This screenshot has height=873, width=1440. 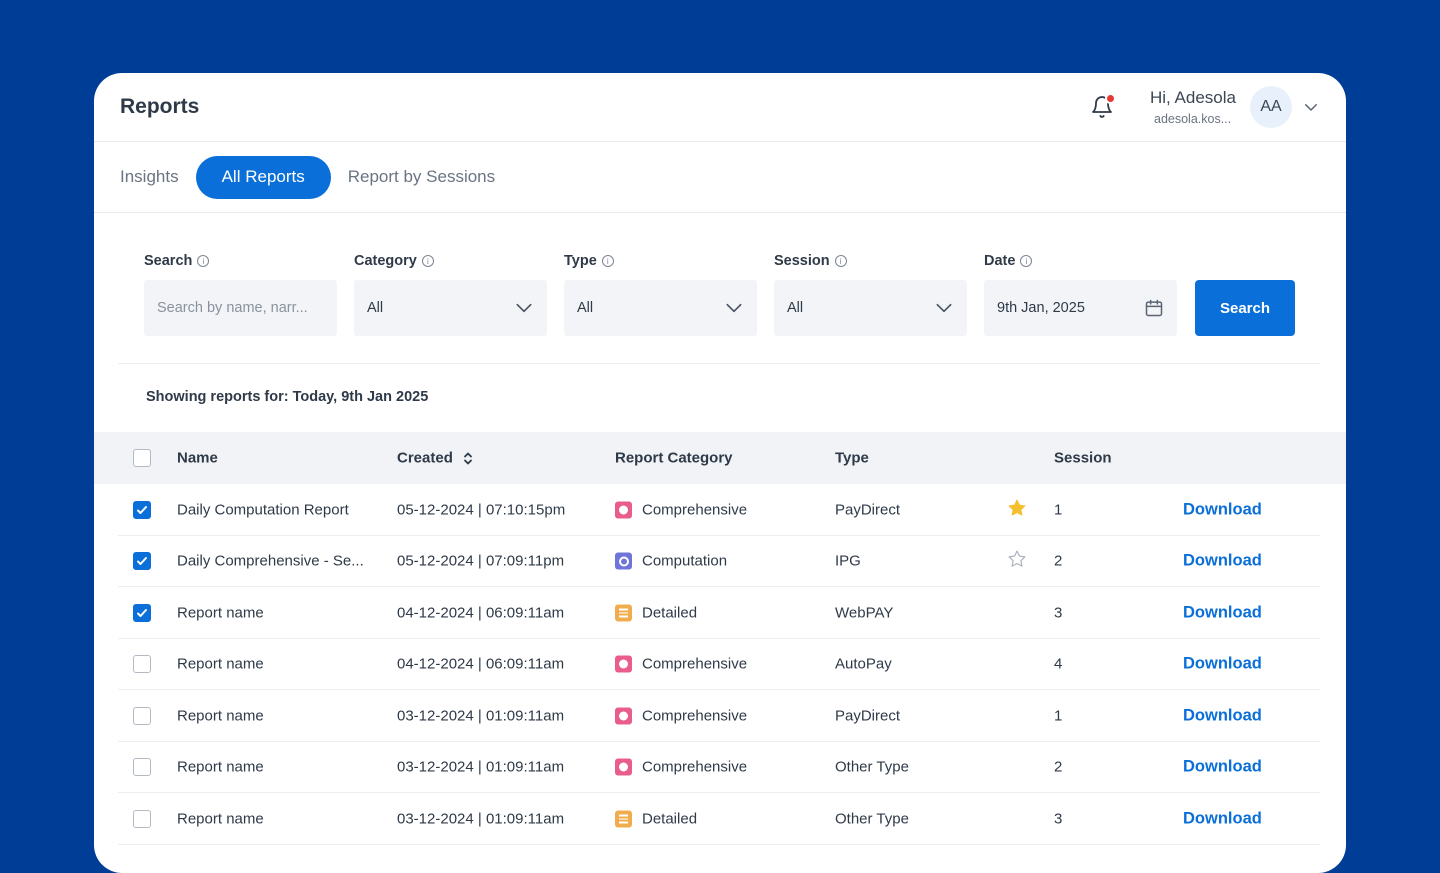 I want to click on type-label: Type, so click(x=580, y=261).